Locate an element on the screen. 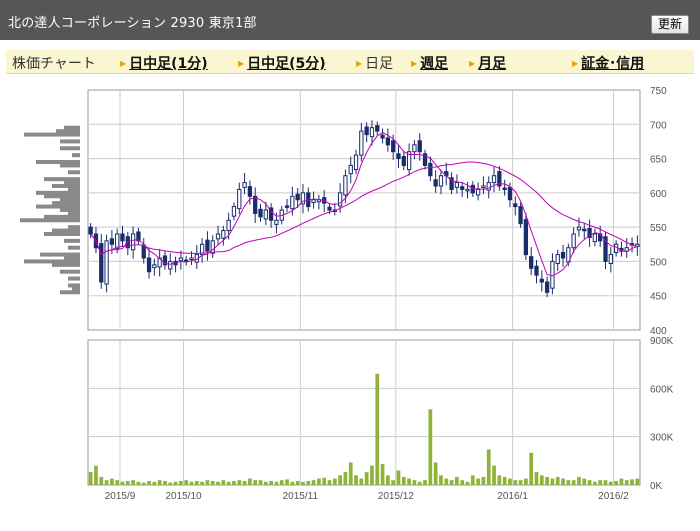 This screenshot has height=531, width=700. tab-intraday-5min: ▶ 日中足(5分) is located at coordinates (282, 63).